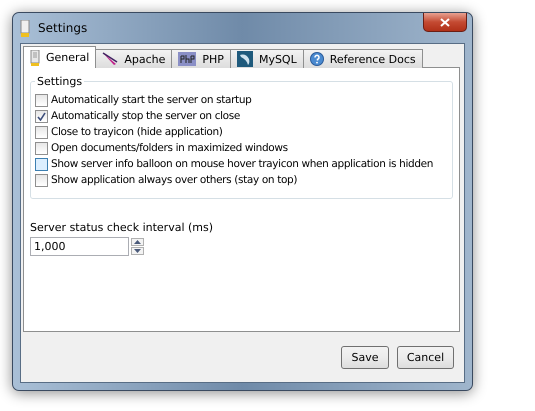 This screenshot has width=535, height=411. What do you see at coordinates (425, 357) in the screenshot?
I see `cancel-button: Cancel` at bounding box center [425, 357].